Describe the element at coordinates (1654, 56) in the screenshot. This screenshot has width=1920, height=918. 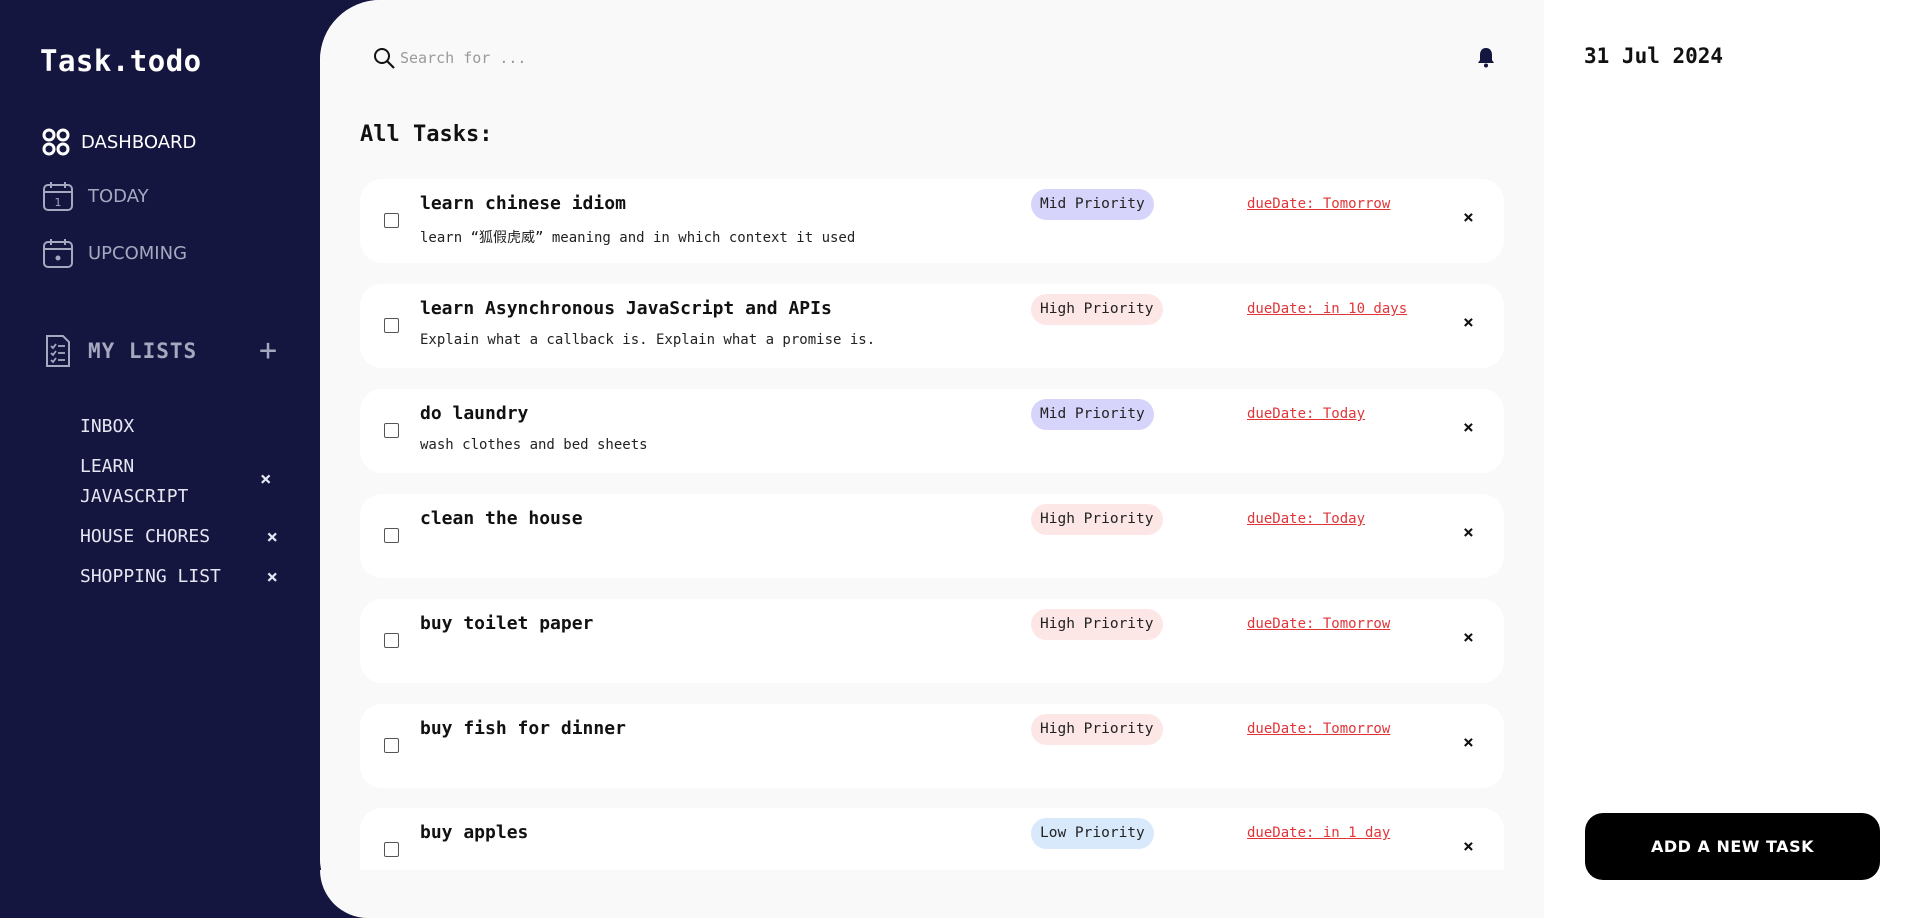
I see `current-date: 31 Jul 2024` at that location.